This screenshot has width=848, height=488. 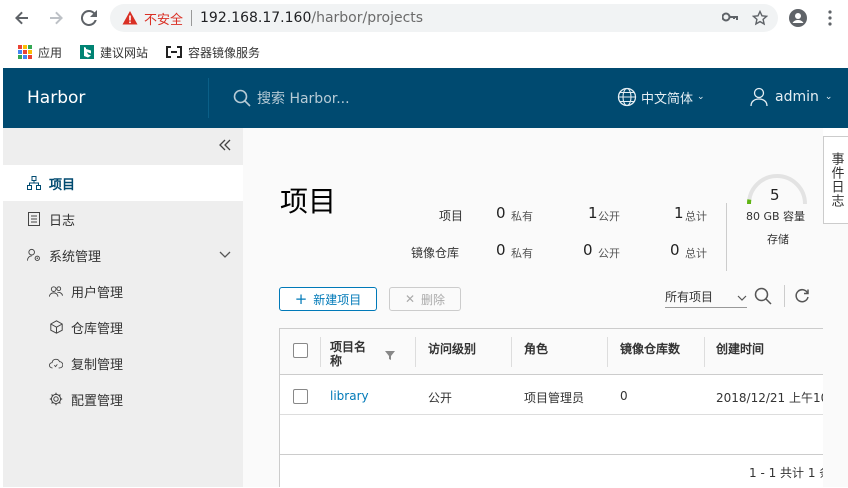 I want to click on collapse-sidebar-icon, so click(x=225, y=145).